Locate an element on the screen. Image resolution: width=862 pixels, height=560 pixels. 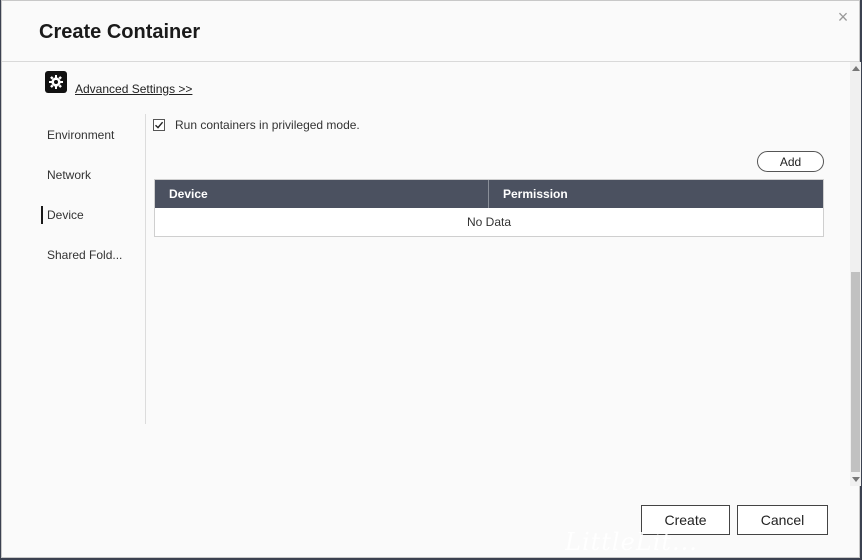
column-device: Device is located at coordinates (322, 194).